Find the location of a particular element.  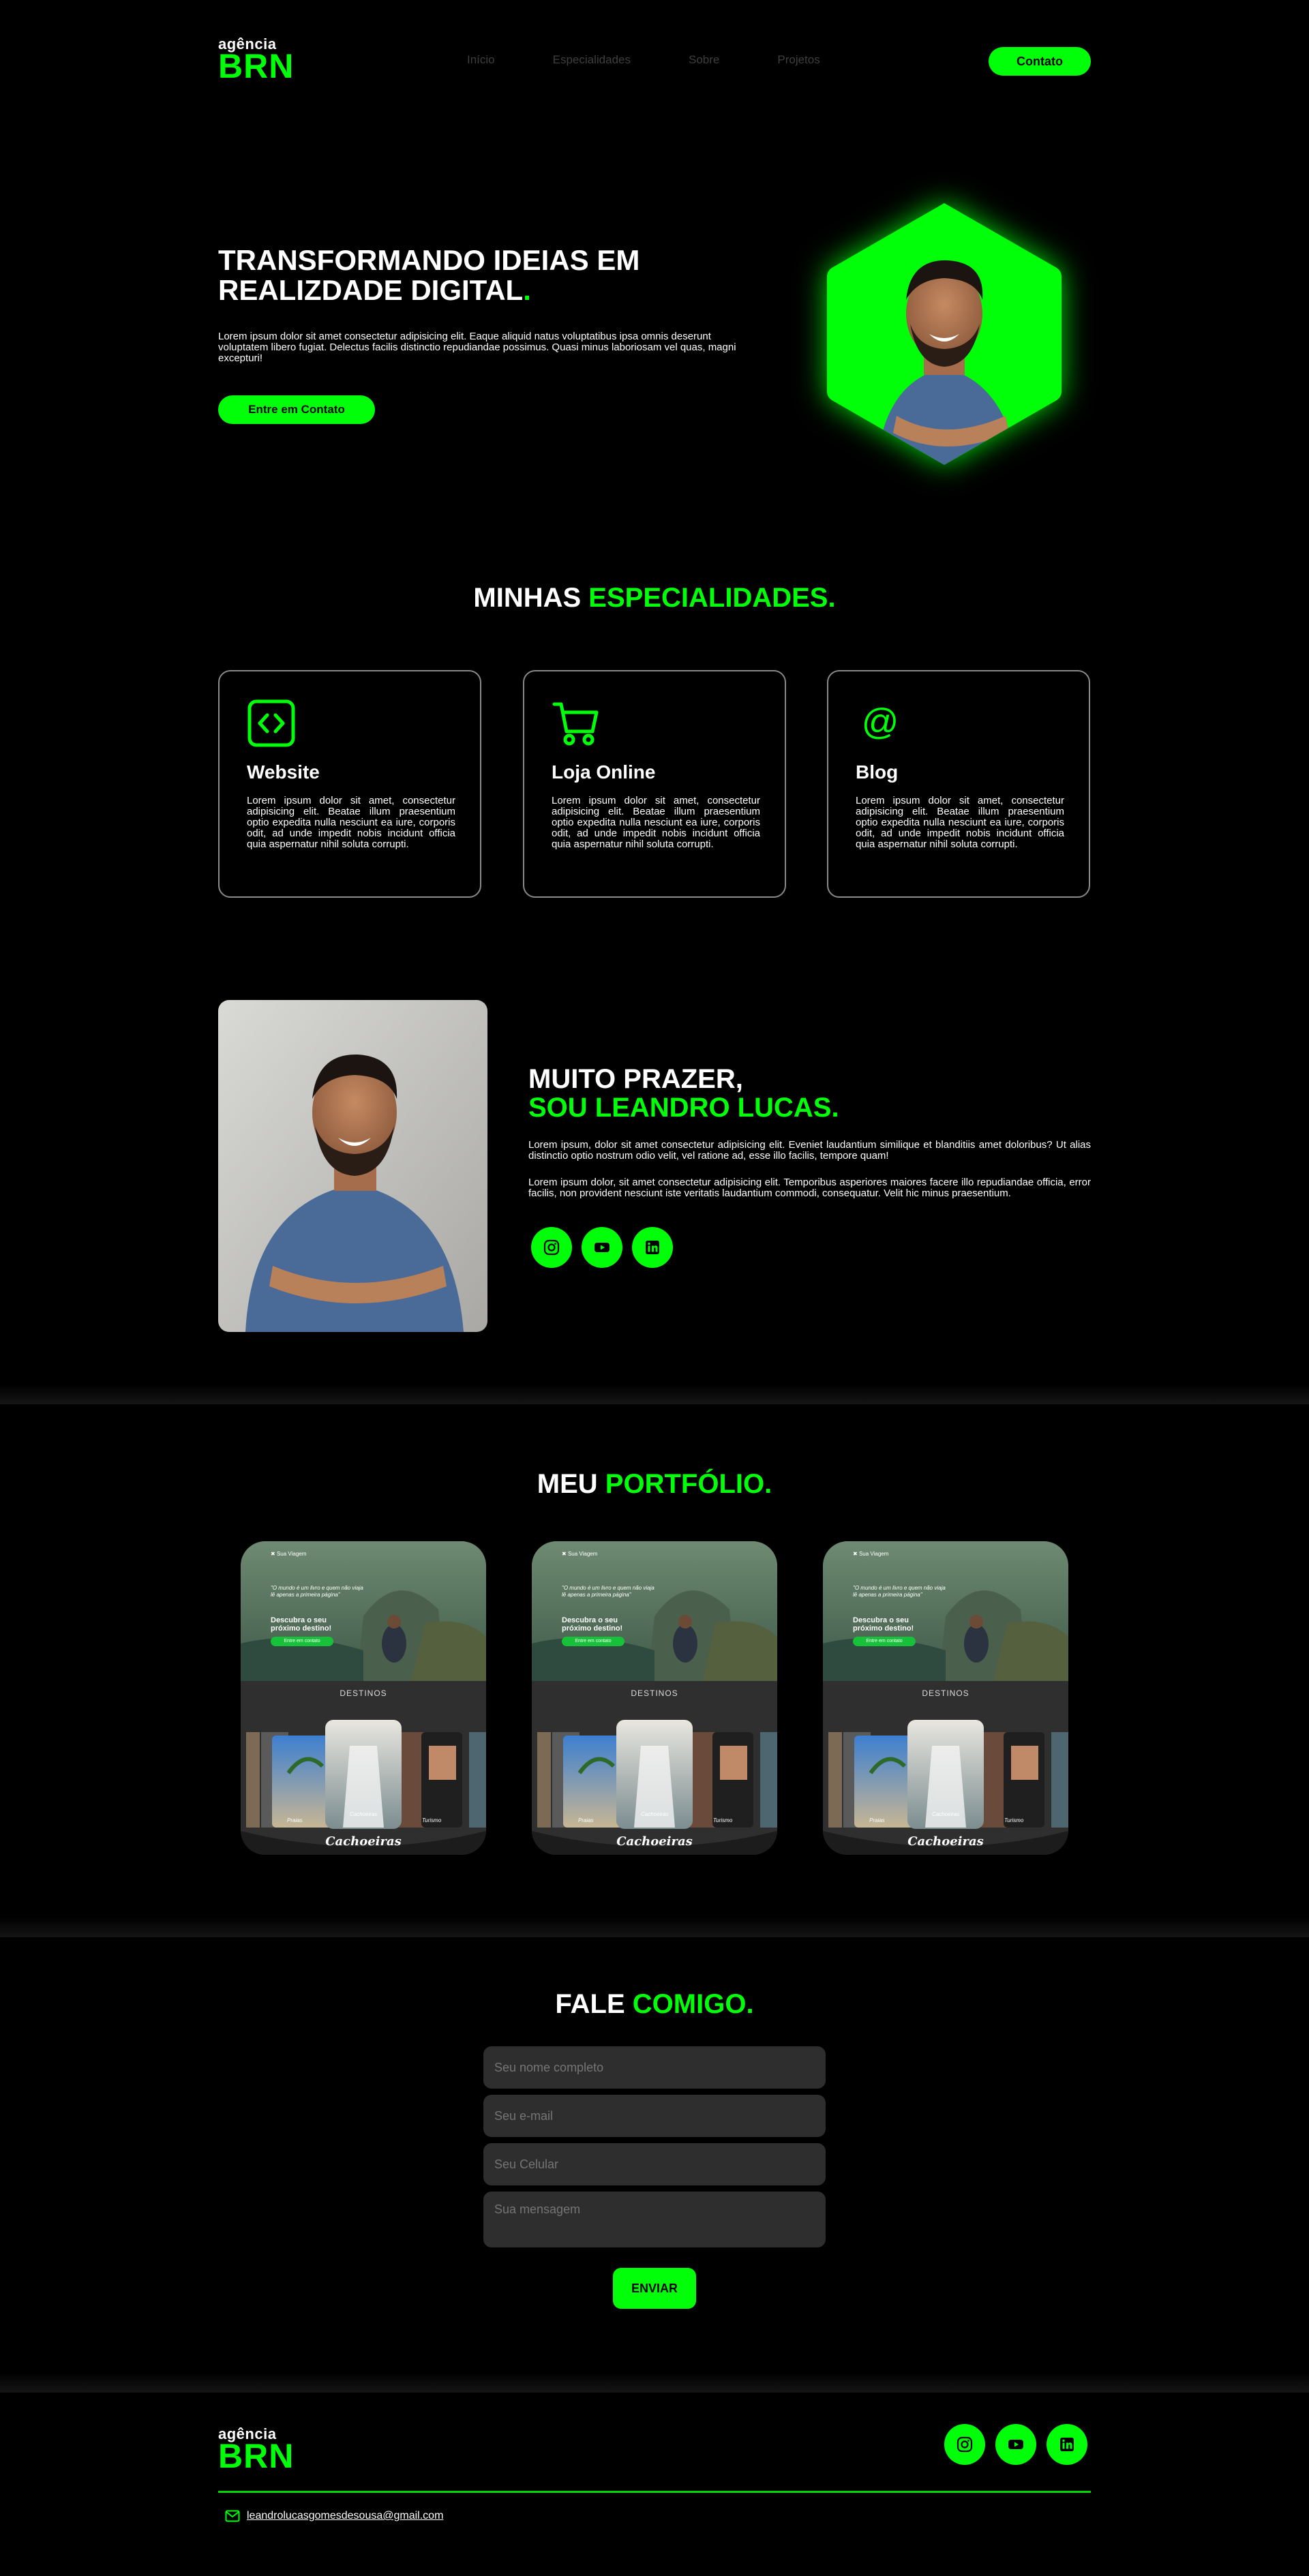

code-icon is located at coordinates (271, 723).